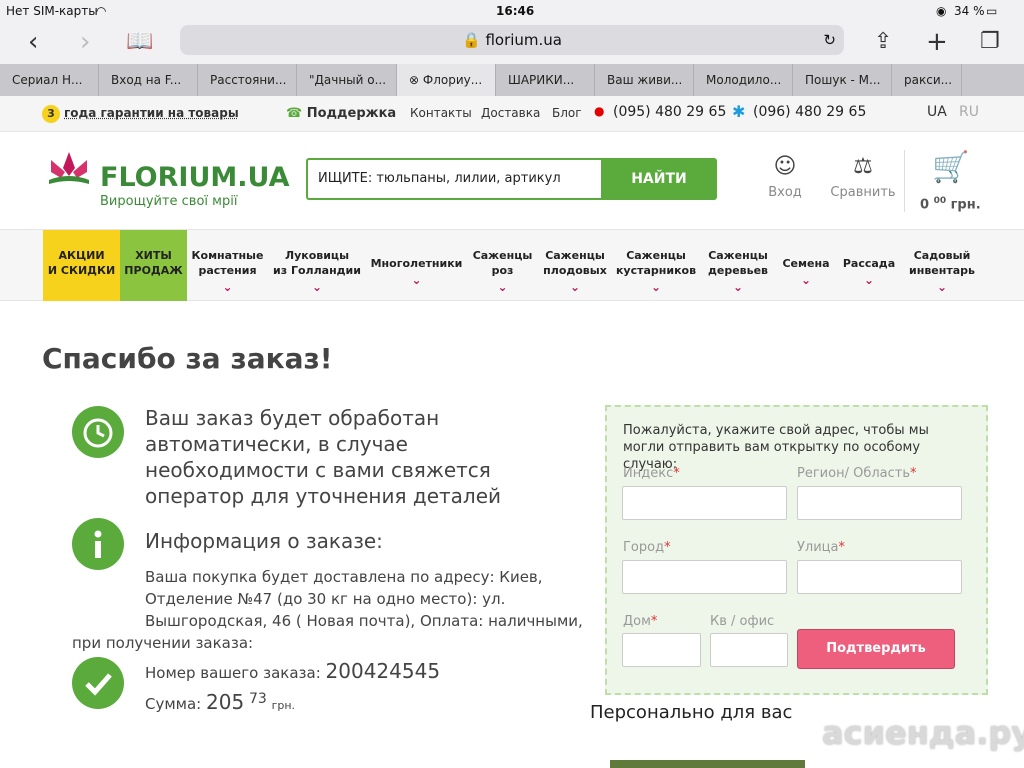 This screenshot has height=768, width=1024. What do you see at coordinates (669, 112) in the screenshot?
I see `phone-1: (095) 480 29 65` at bounding box center [669, 112].